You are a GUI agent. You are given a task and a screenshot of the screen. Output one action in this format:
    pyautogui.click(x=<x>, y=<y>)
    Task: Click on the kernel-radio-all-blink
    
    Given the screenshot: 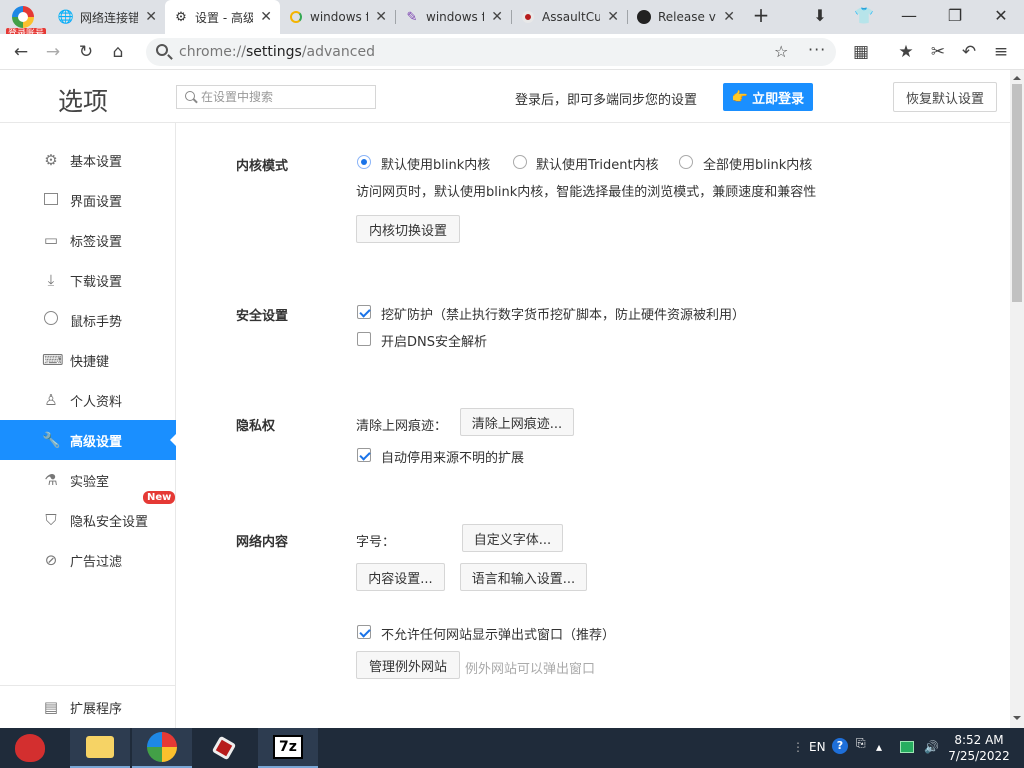 What is the action you would take?
    pyautogui.click(x=686, y=162)
    